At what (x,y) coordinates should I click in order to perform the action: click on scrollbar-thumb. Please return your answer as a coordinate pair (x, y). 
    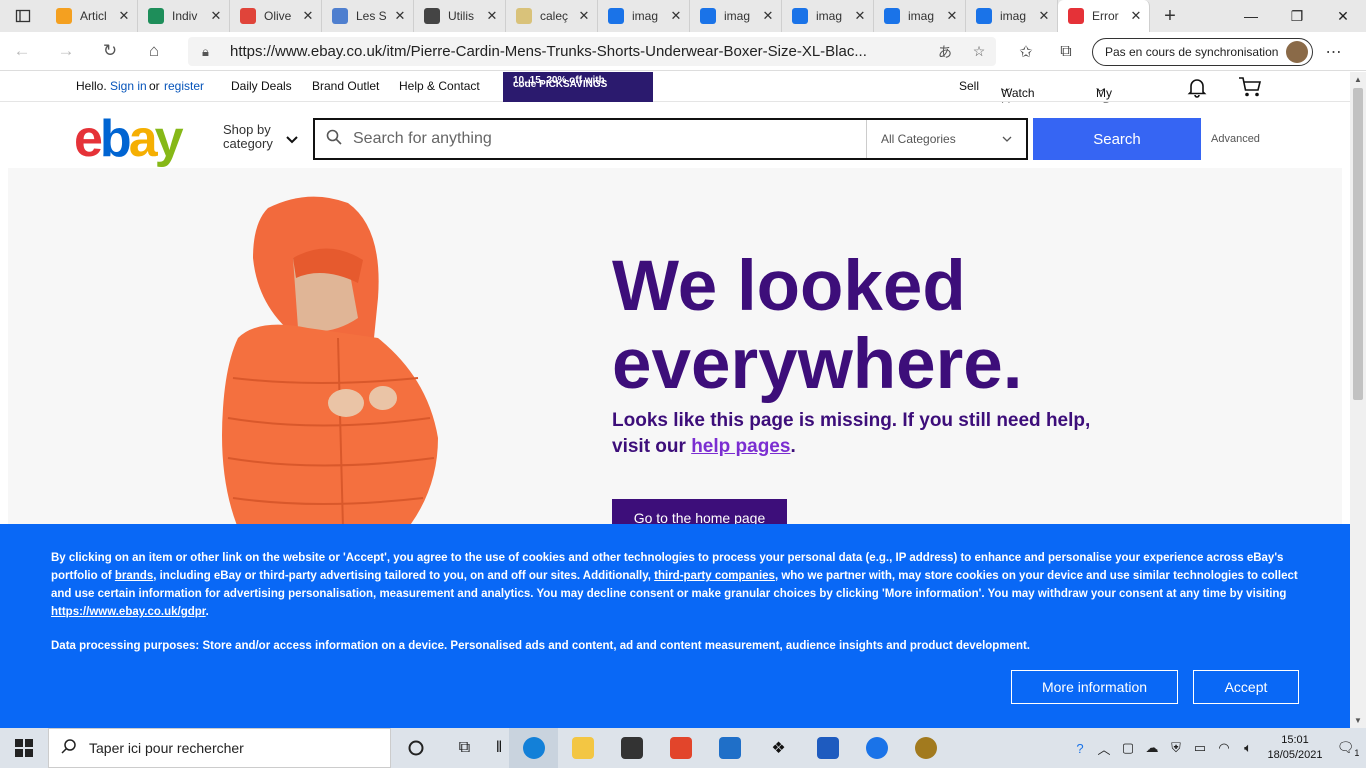
    Looking at the image, I should click on (1358, 244).